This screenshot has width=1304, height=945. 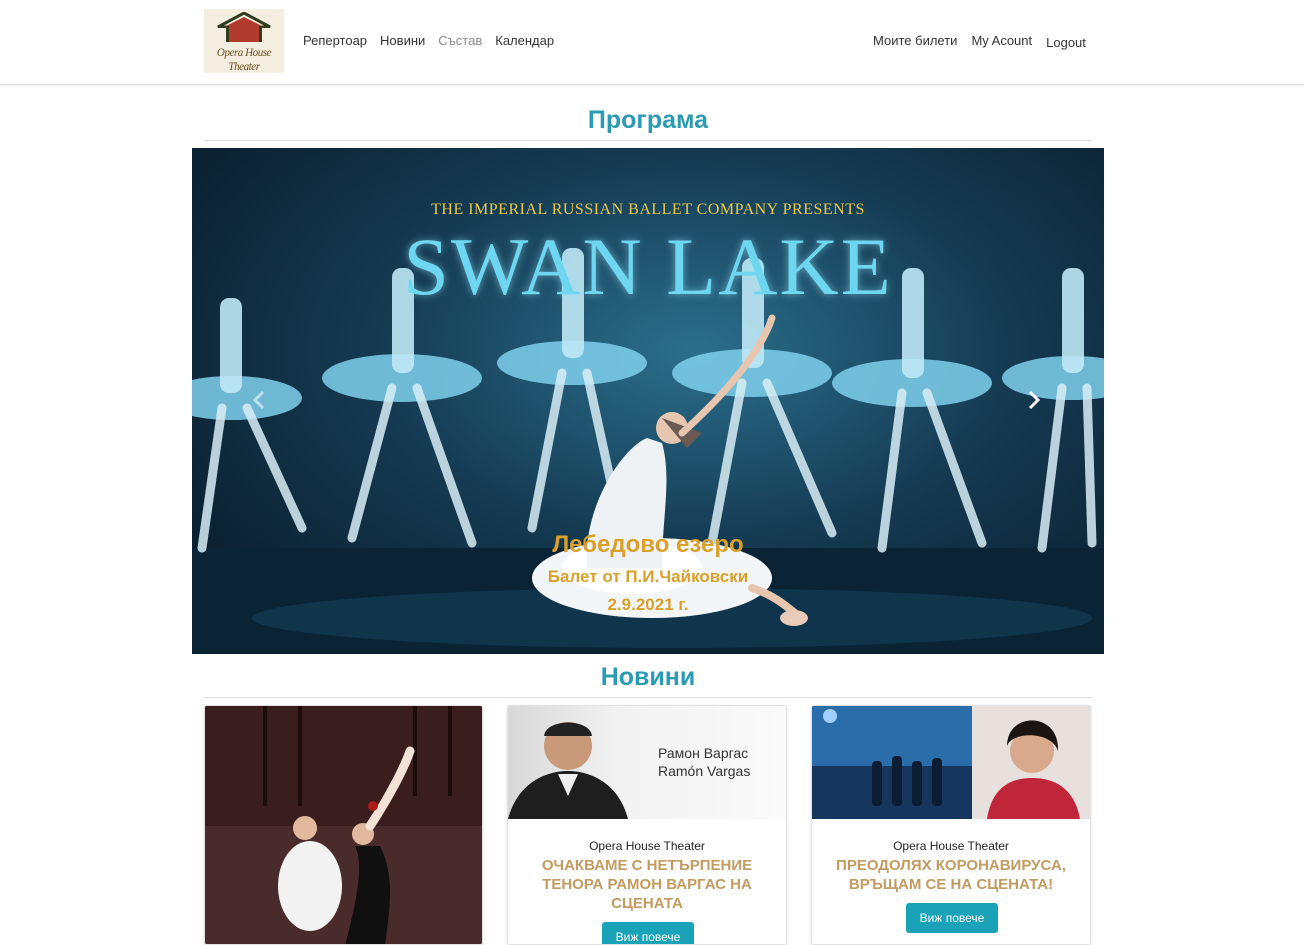 I want to click on news-card, so click(x=343, y=825).